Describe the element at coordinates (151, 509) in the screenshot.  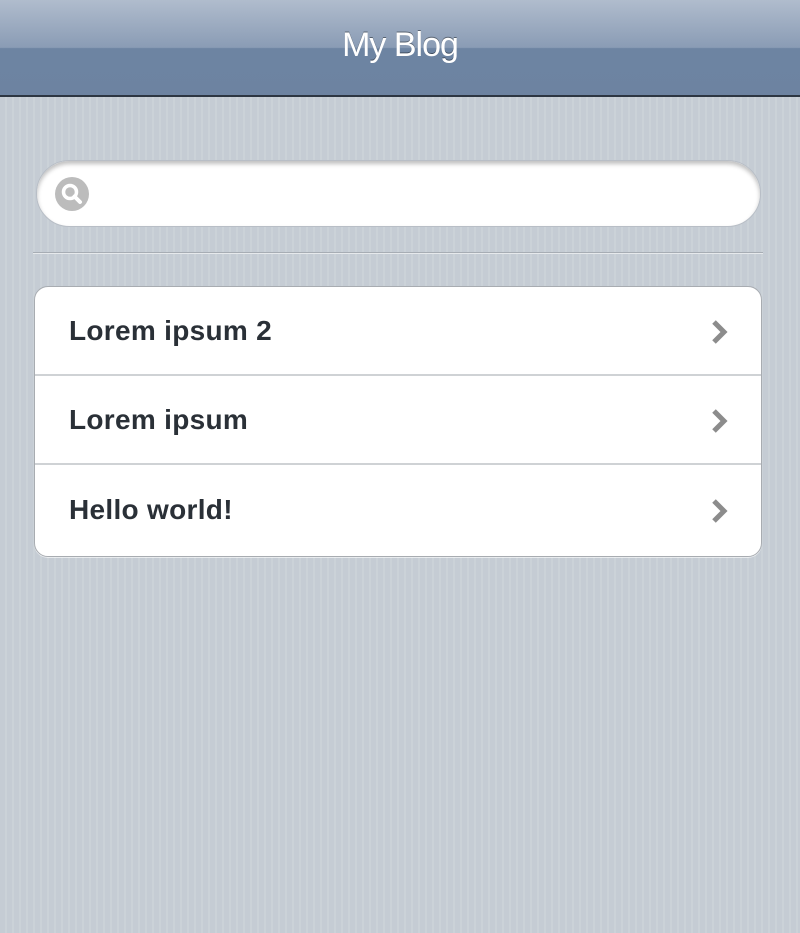
I see `list-item-label: Hello world!` at that location.